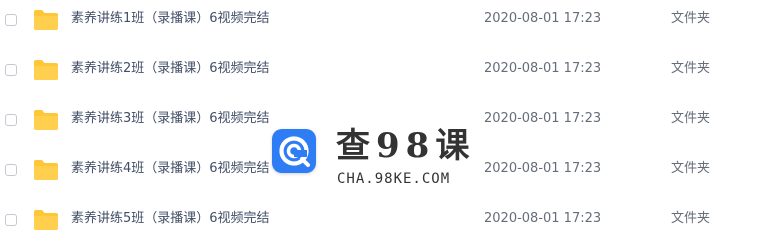 The width and height of the screenshot is (771, 247). Describe the element at coordinates (170, 219) in the screenshot. I see `file-name: 素养讲练5班（录播课）6视频完结` at that location.